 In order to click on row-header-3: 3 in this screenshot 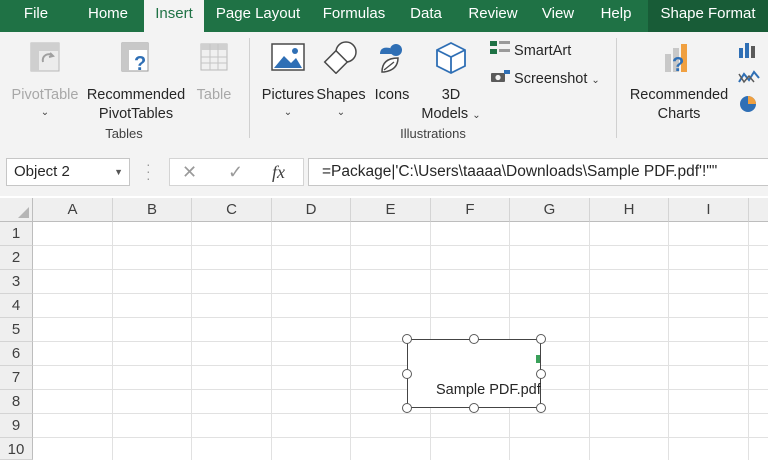, I will do `click(16, 282)`.